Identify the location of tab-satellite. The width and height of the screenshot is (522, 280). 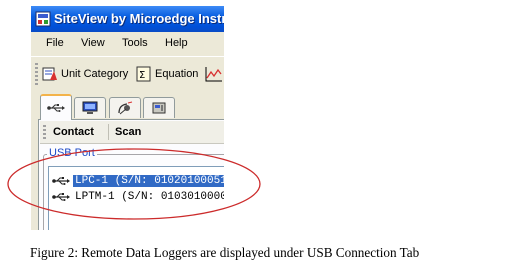
(125, 107).